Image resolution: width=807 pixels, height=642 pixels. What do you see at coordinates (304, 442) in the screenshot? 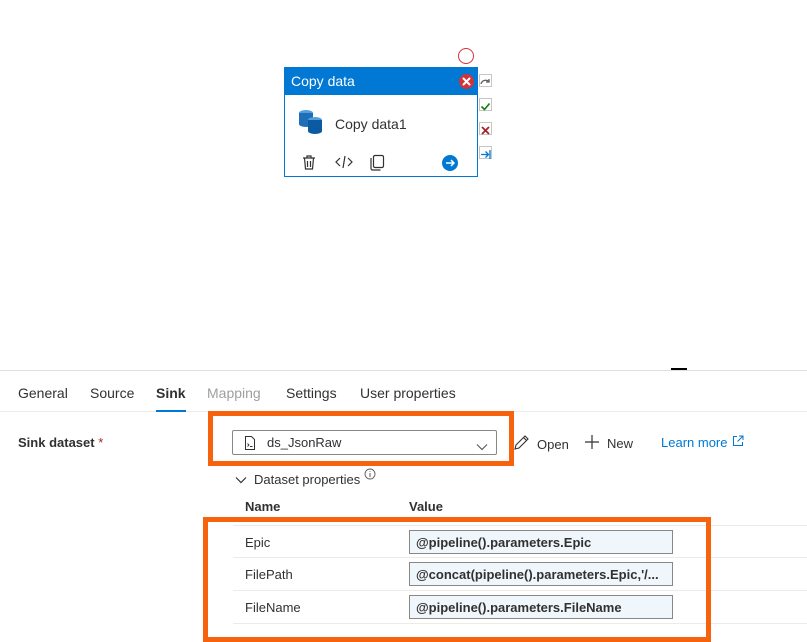
I see `sink-dataset-value: ds_JsonRaw` at bounding box center [304, 442].